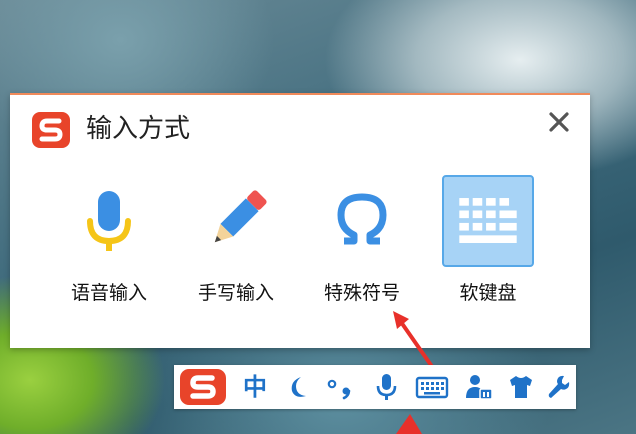 The height and width of the screenshot is (434, 636). What do you see at coordinates (361, 293) in the screenshot?
I see `special-symbols-label: 特殊符号` at bounding box center [361, 293].